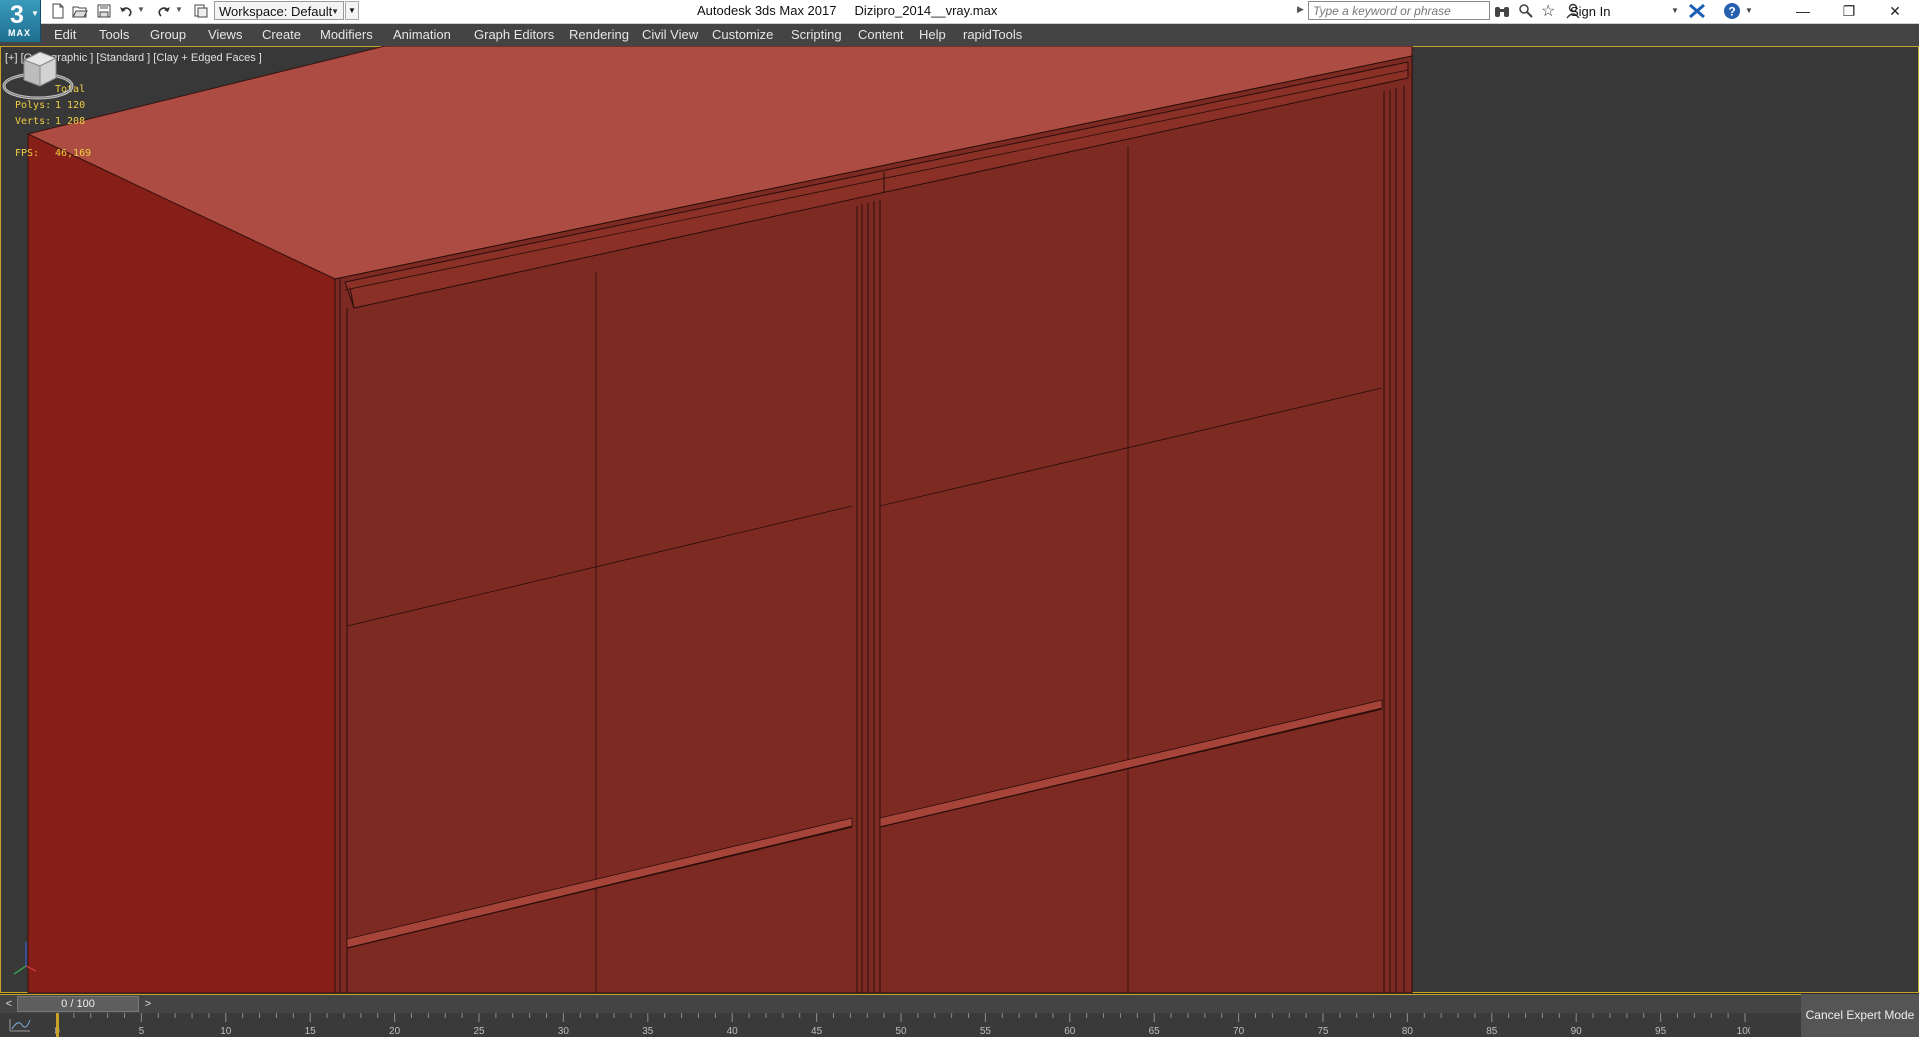 This screenshot has height=1037, width=1919. What do you see at coordinates (1577, 1031) in the screenshot?
I see `timeline-tick-label: 90` at bounding box center [1577, 1031].